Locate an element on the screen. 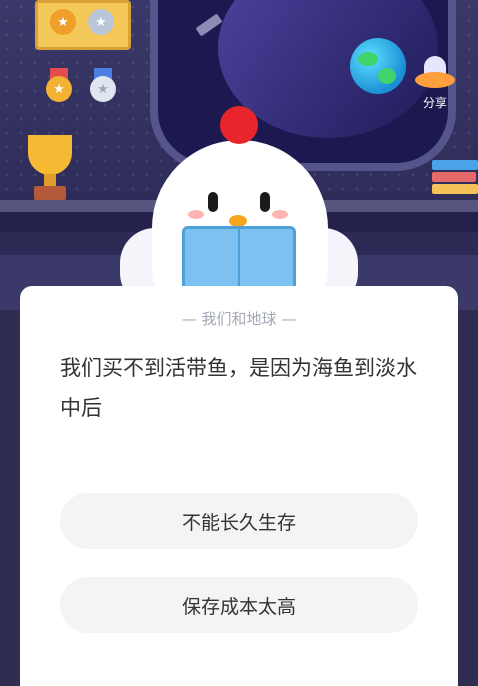  medal-frame: ★ ★ is located at coordinates (83, 25).